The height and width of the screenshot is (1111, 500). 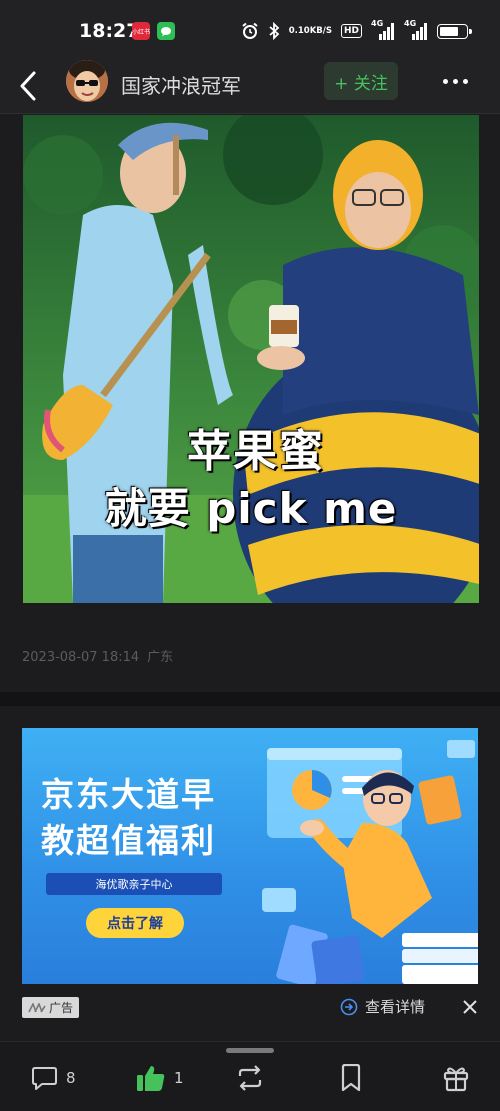 What do you see at coordinates (449, 31) in the screenshot?
I see `battery-level` at bounding box center [449, 31].